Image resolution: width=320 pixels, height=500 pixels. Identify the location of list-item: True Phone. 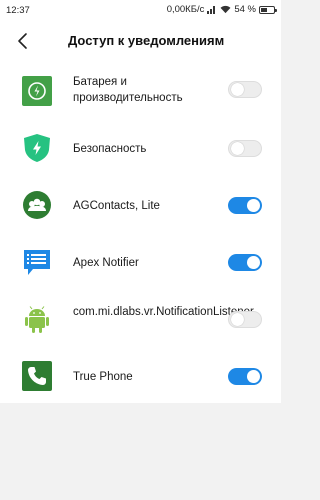
(140, 377).